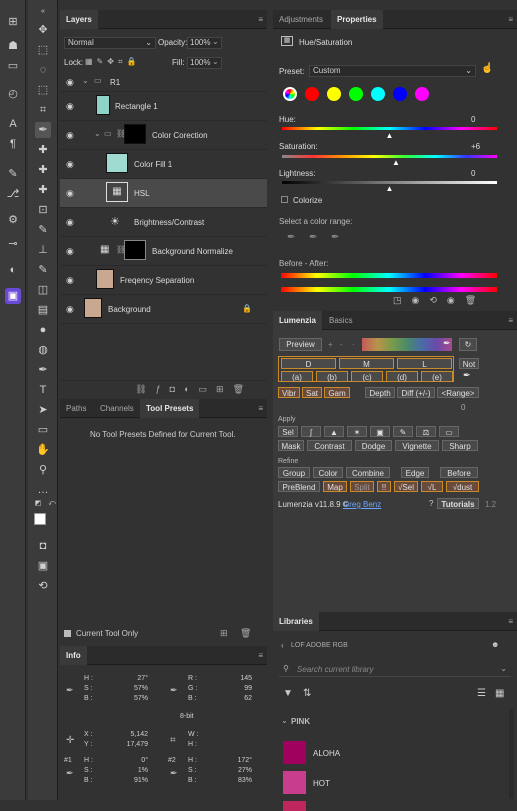  I want to click on screen-mode-icon: ▣, so click(43, 566).